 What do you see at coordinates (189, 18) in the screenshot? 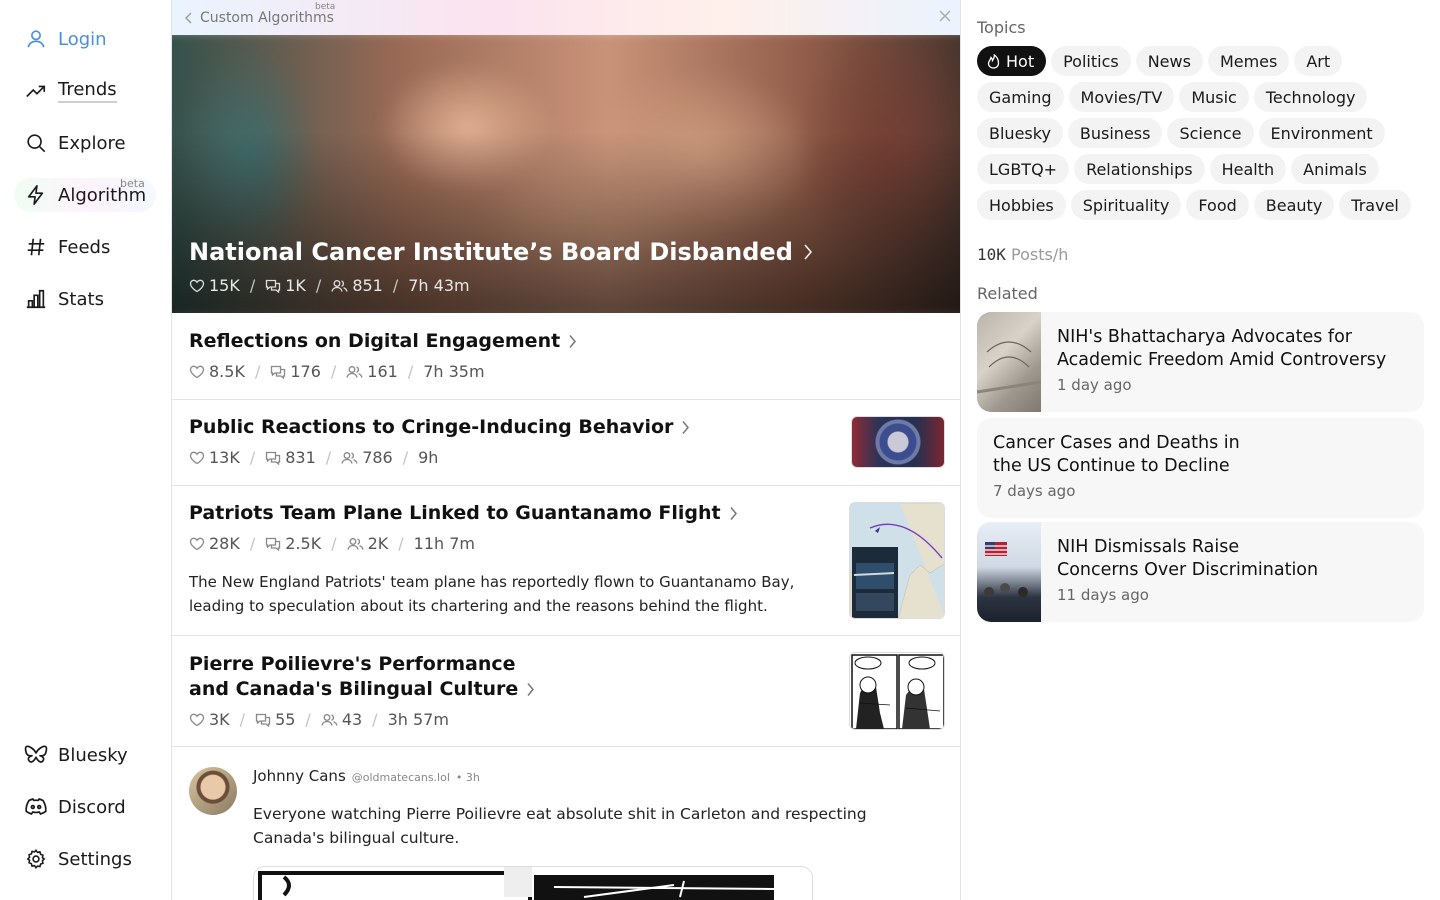
I see `chevron-left-icon` at bounding box center [189, 18].